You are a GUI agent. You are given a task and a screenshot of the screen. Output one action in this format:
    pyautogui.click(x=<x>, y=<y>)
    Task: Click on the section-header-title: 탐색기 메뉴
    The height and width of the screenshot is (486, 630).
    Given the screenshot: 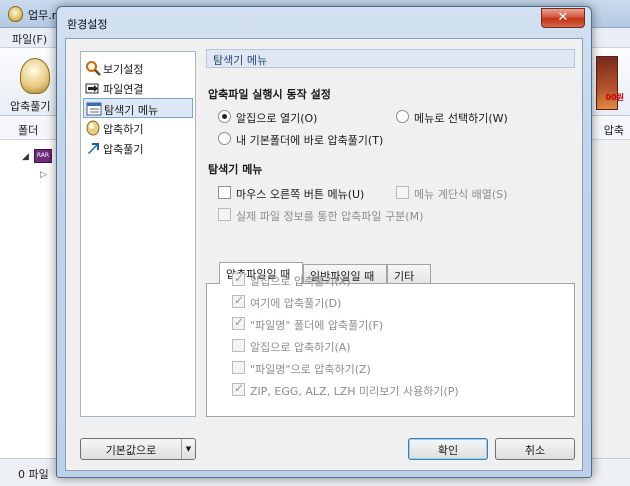 What is the action you would take?
    pyautogui.click(x=240, y=60)
    